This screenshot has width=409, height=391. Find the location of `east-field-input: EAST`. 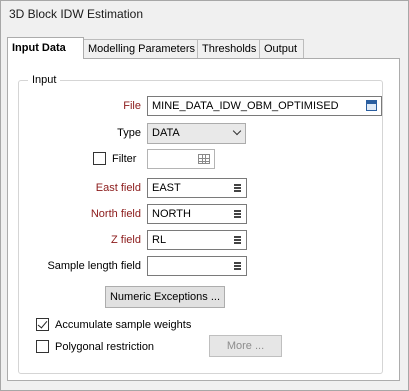

east-field-input: EAST is located at coordinates (197, 188).